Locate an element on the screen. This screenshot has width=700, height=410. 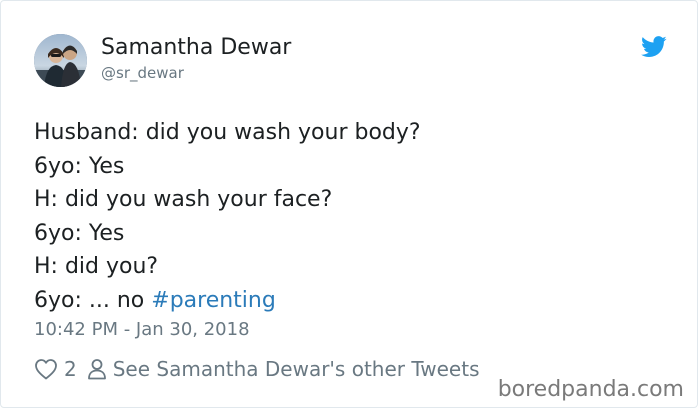
avatar-photo is located at coordinates (60, 60).